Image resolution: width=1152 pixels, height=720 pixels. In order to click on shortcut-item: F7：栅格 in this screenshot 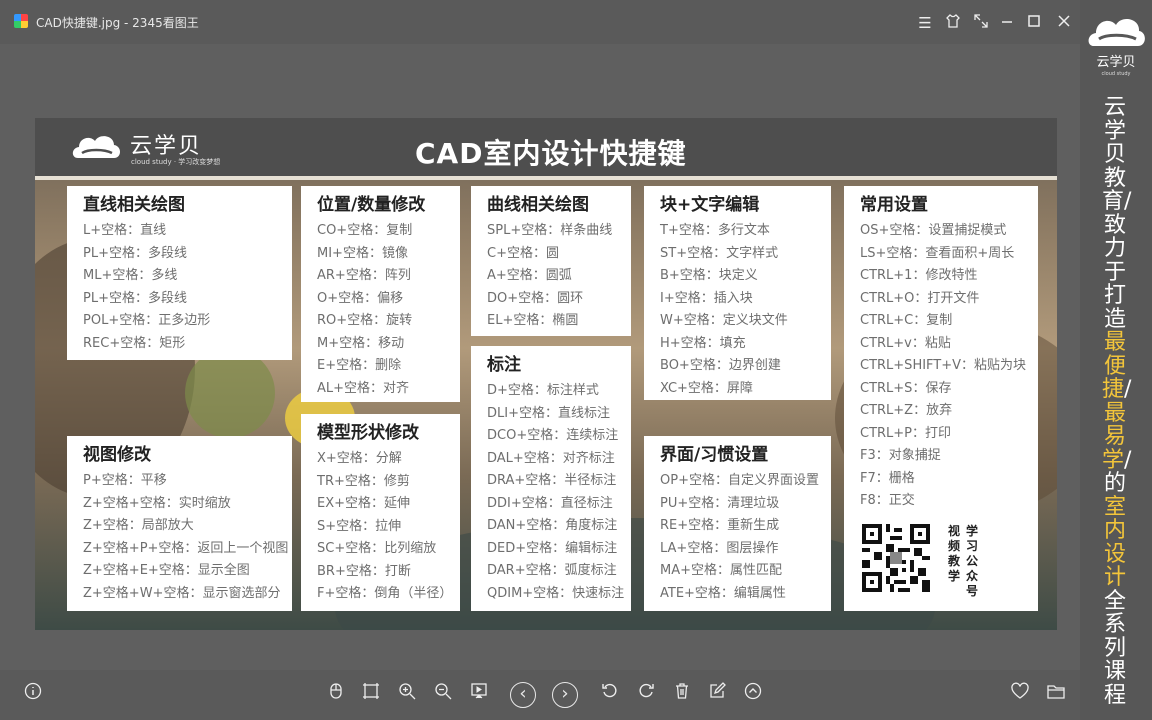, I will do `click(887, 478)`.